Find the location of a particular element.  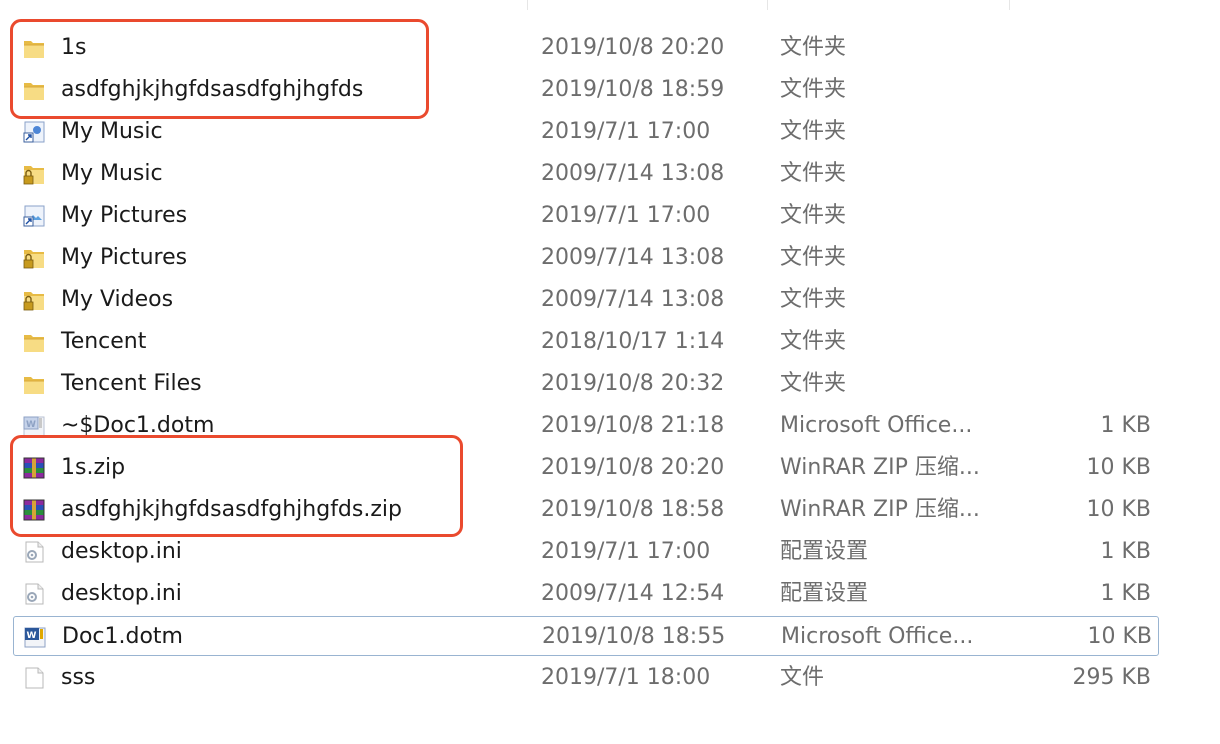

file-row: Tencent 2018/10/17 1:14 文件夹 is located at coordinates (586, 342).